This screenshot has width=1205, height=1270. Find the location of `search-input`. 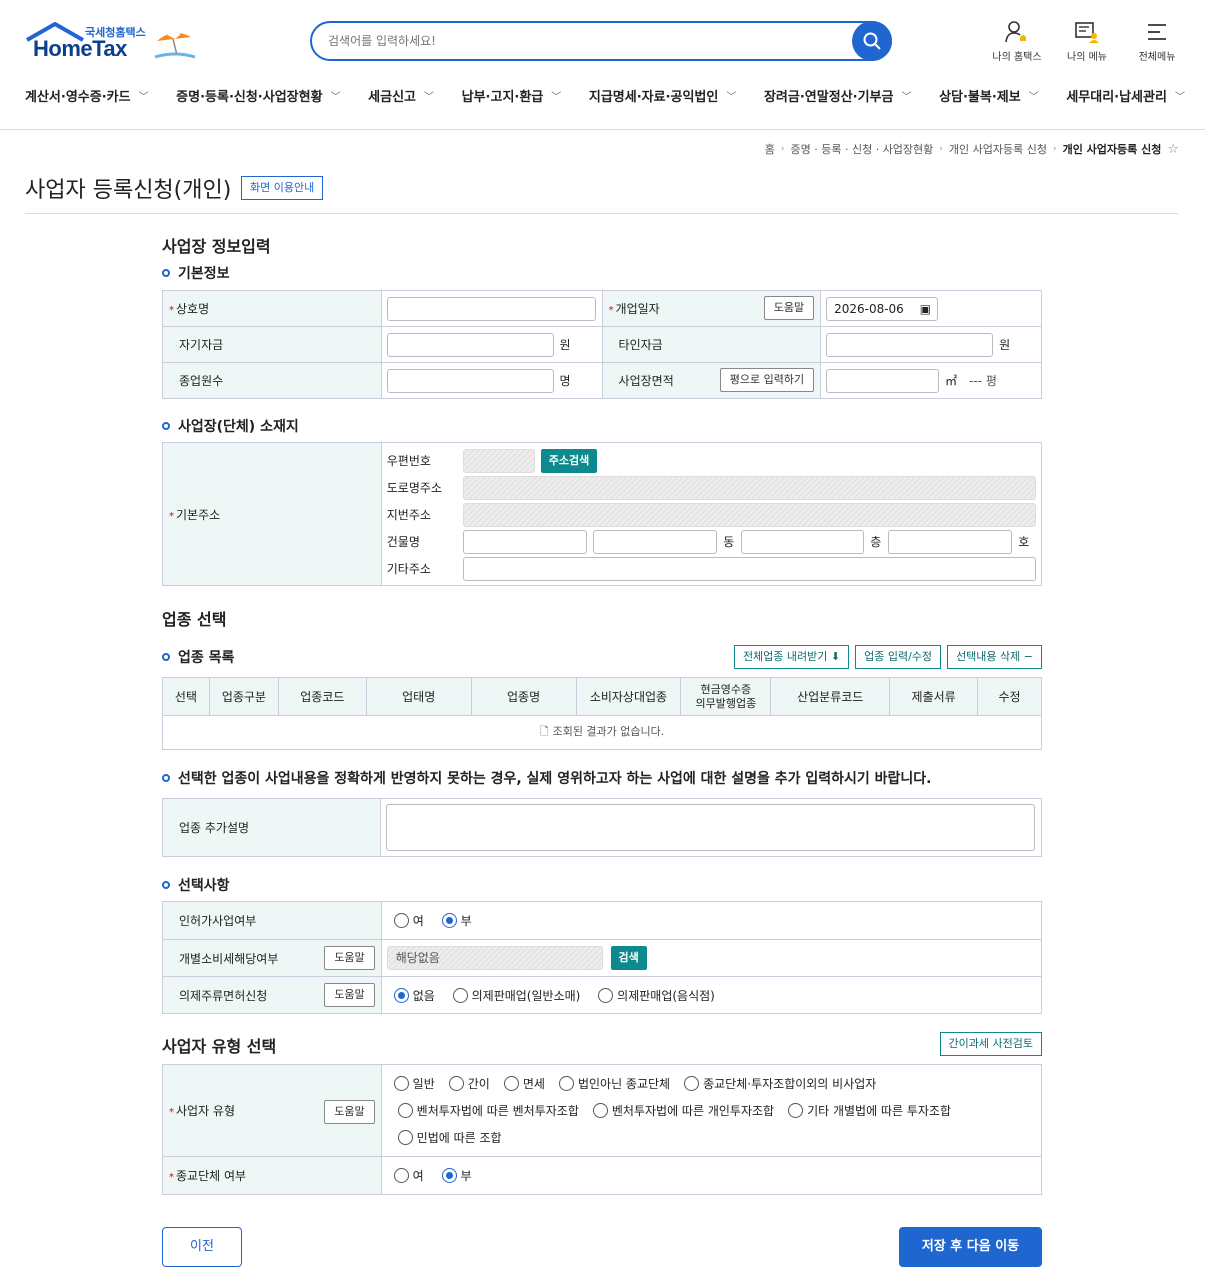

search-input is located at coordinates (578, 41).